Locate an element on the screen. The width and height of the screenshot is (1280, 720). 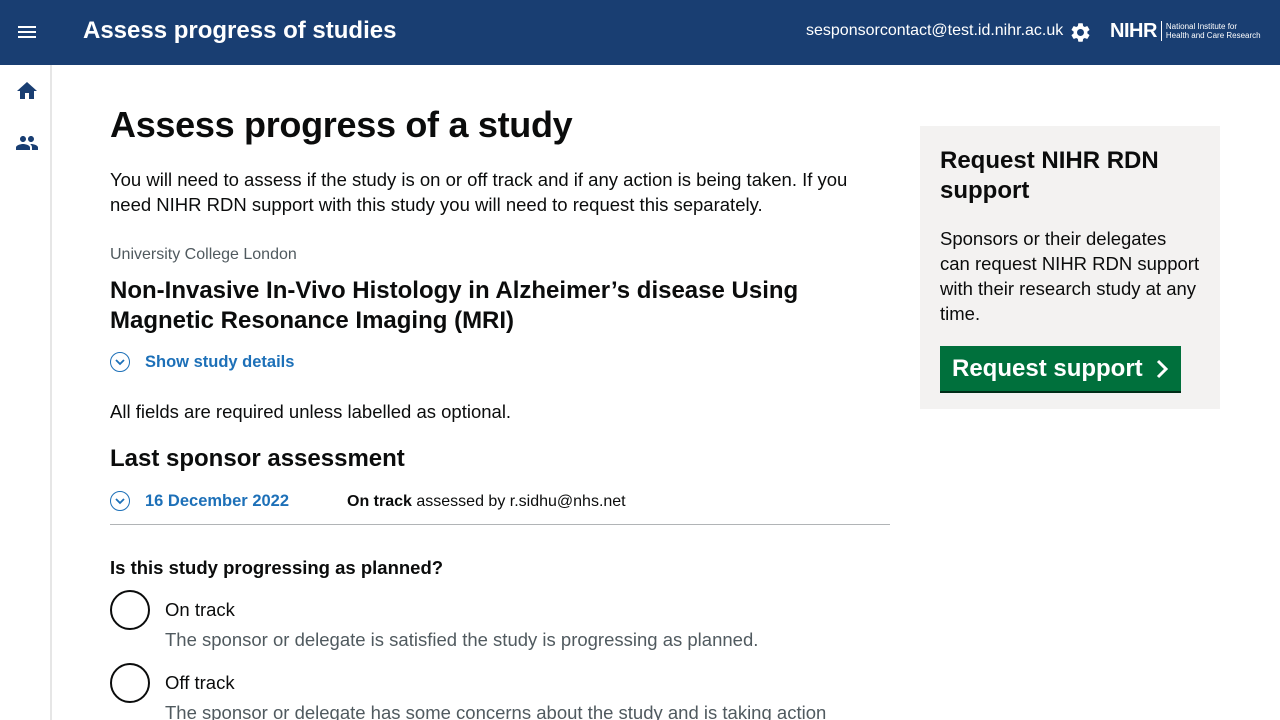
show-study-details-toggle: Show study details is located at coordinates (202, 362).